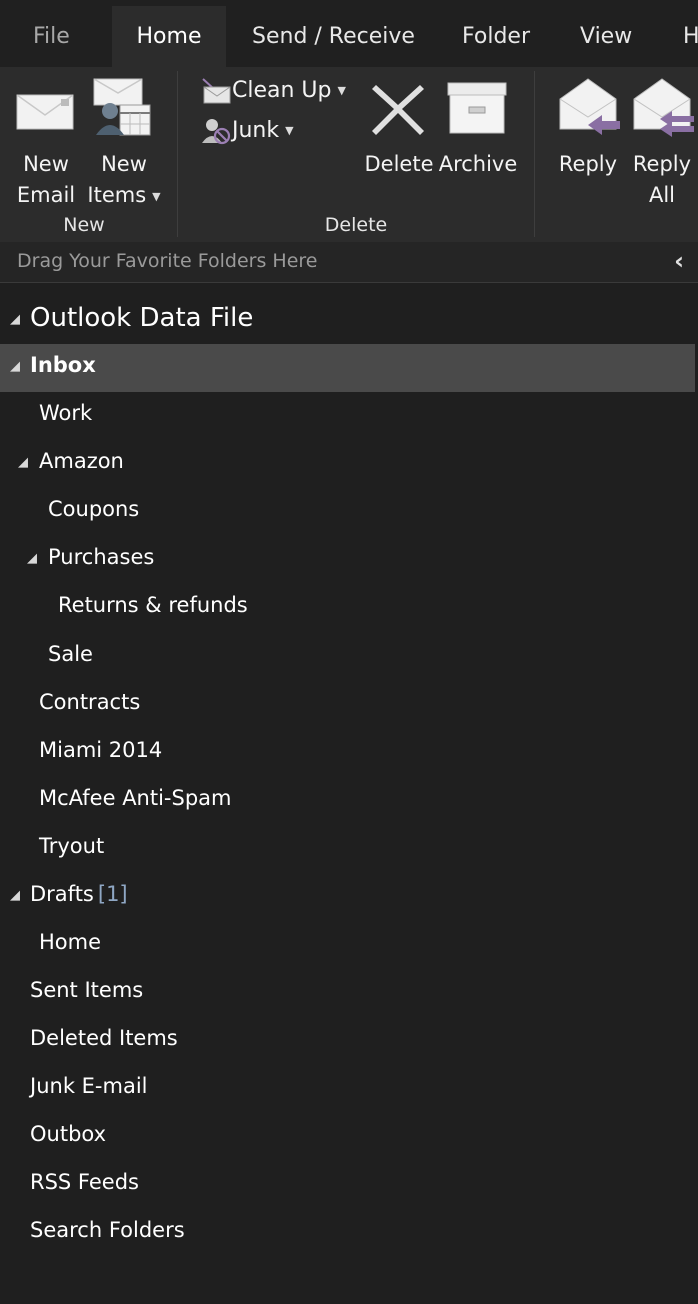 This screenshot has width=698, height=1304. Describe the element at coordinates (46, 164) in the screenshot. I see `new-email-label-1: New` at that location.